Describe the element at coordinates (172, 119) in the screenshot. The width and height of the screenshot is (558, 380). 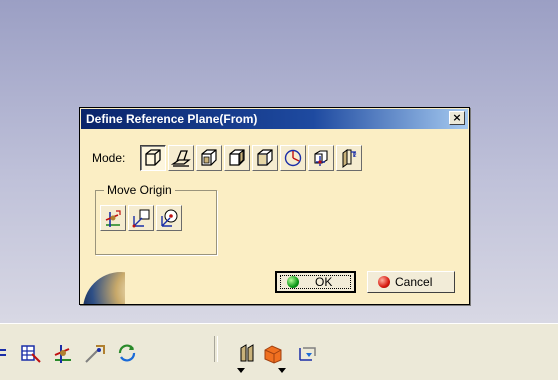
I see `dialog-title: Define Reference Plane(From)` at that location.